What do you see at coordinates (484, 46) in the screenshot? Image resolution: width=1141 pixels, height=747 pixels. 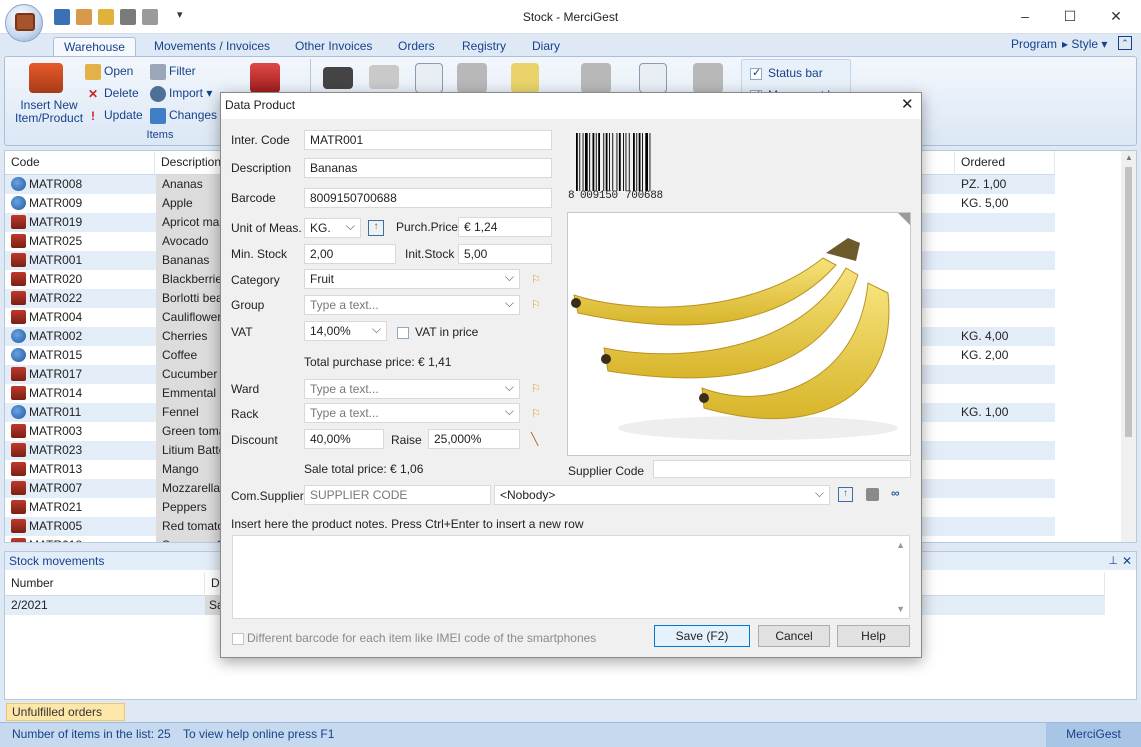 I see `tab-registry: Registry` at bounding box center [484, 46].